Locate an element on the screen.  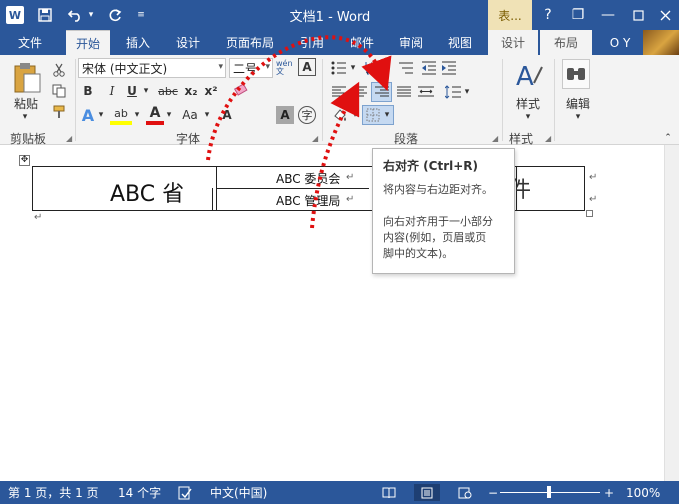
editing-button: 编辑 is located at coordinates (578, 103).